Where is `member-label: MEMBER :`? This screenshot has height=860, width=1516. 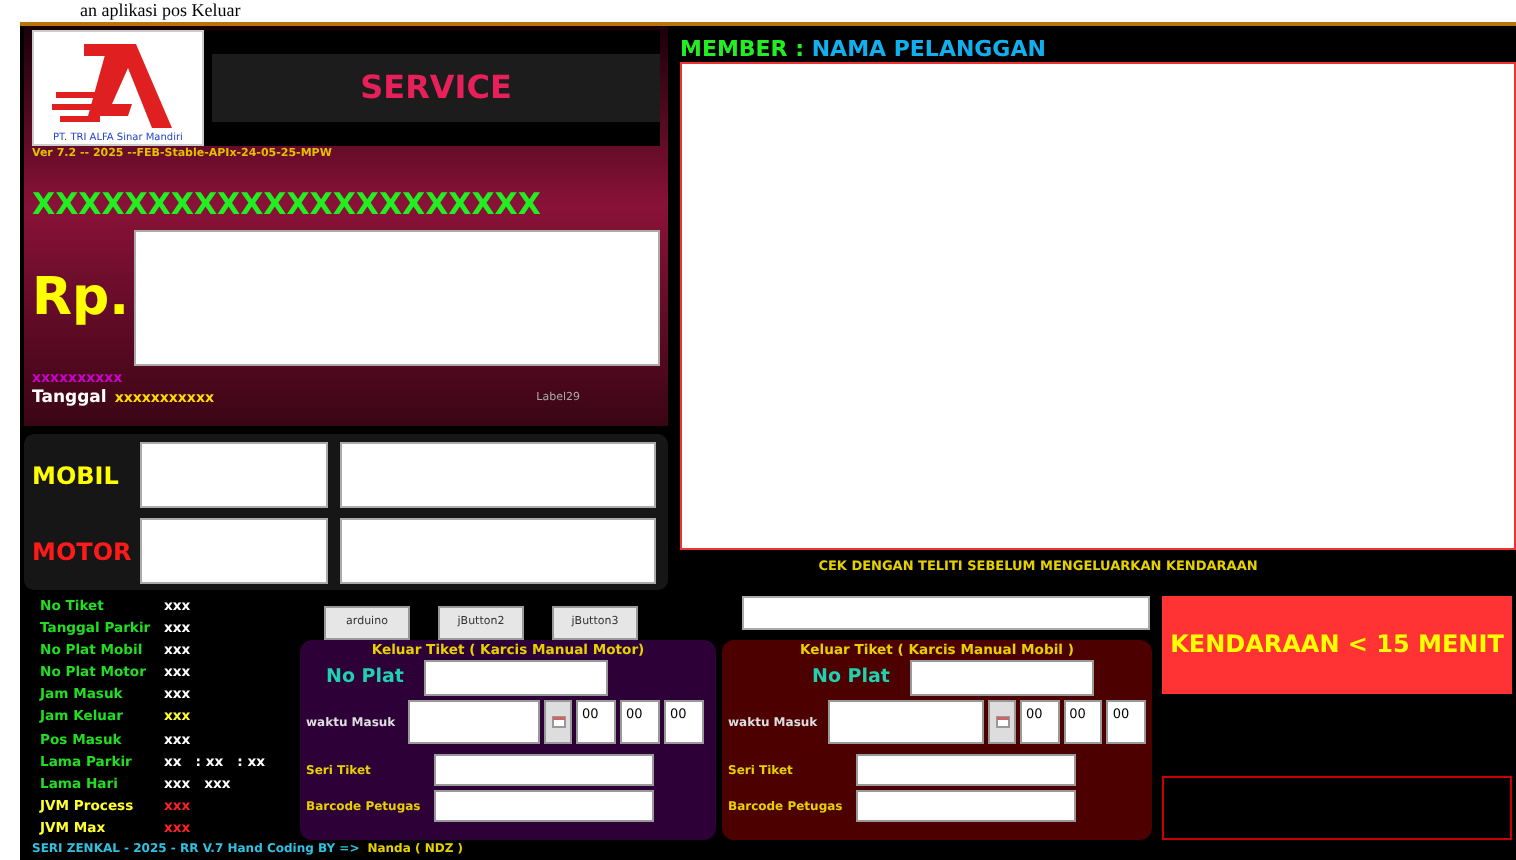 member-label: MEMBER : is located at coordinates (743, 49).